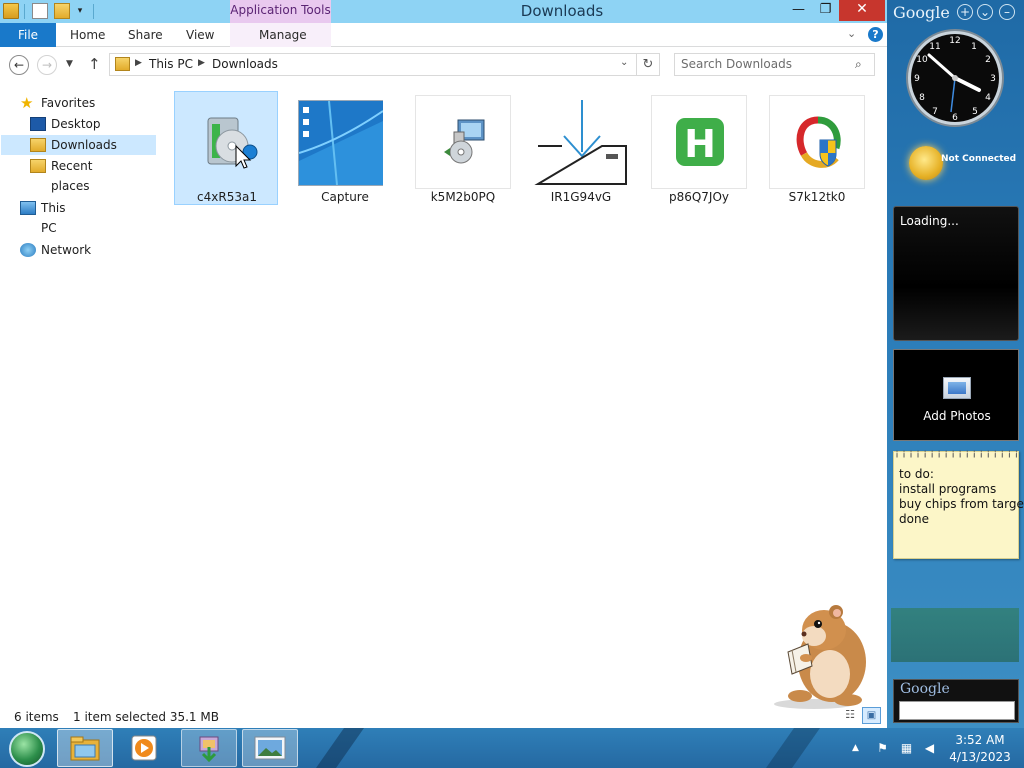 The width and height of the screenshot is (1024, 768). What do you see at coordinates (94, 64) in the screenshot?
I see `up-one-level-button: ↑` at bounding box center [94, 64].